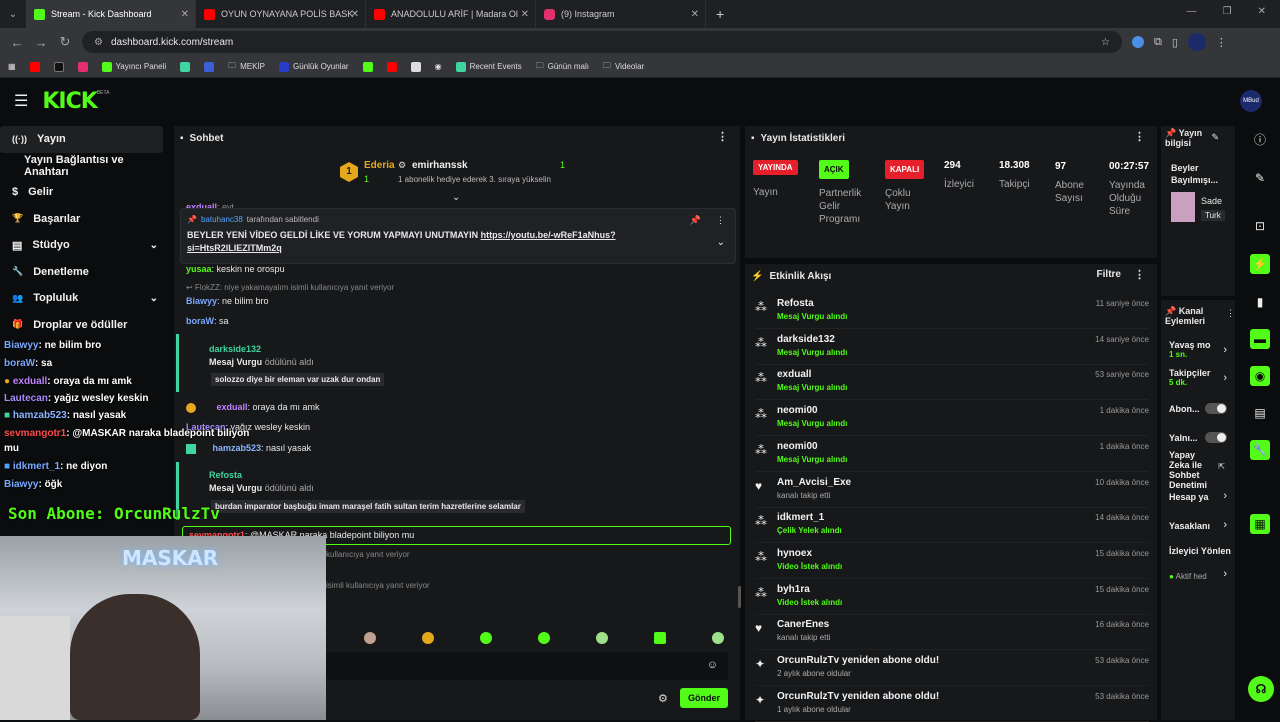  Describe the element at coordinates (379, 165) in the screenshot. I see `leader-user: Ederia` at that location.